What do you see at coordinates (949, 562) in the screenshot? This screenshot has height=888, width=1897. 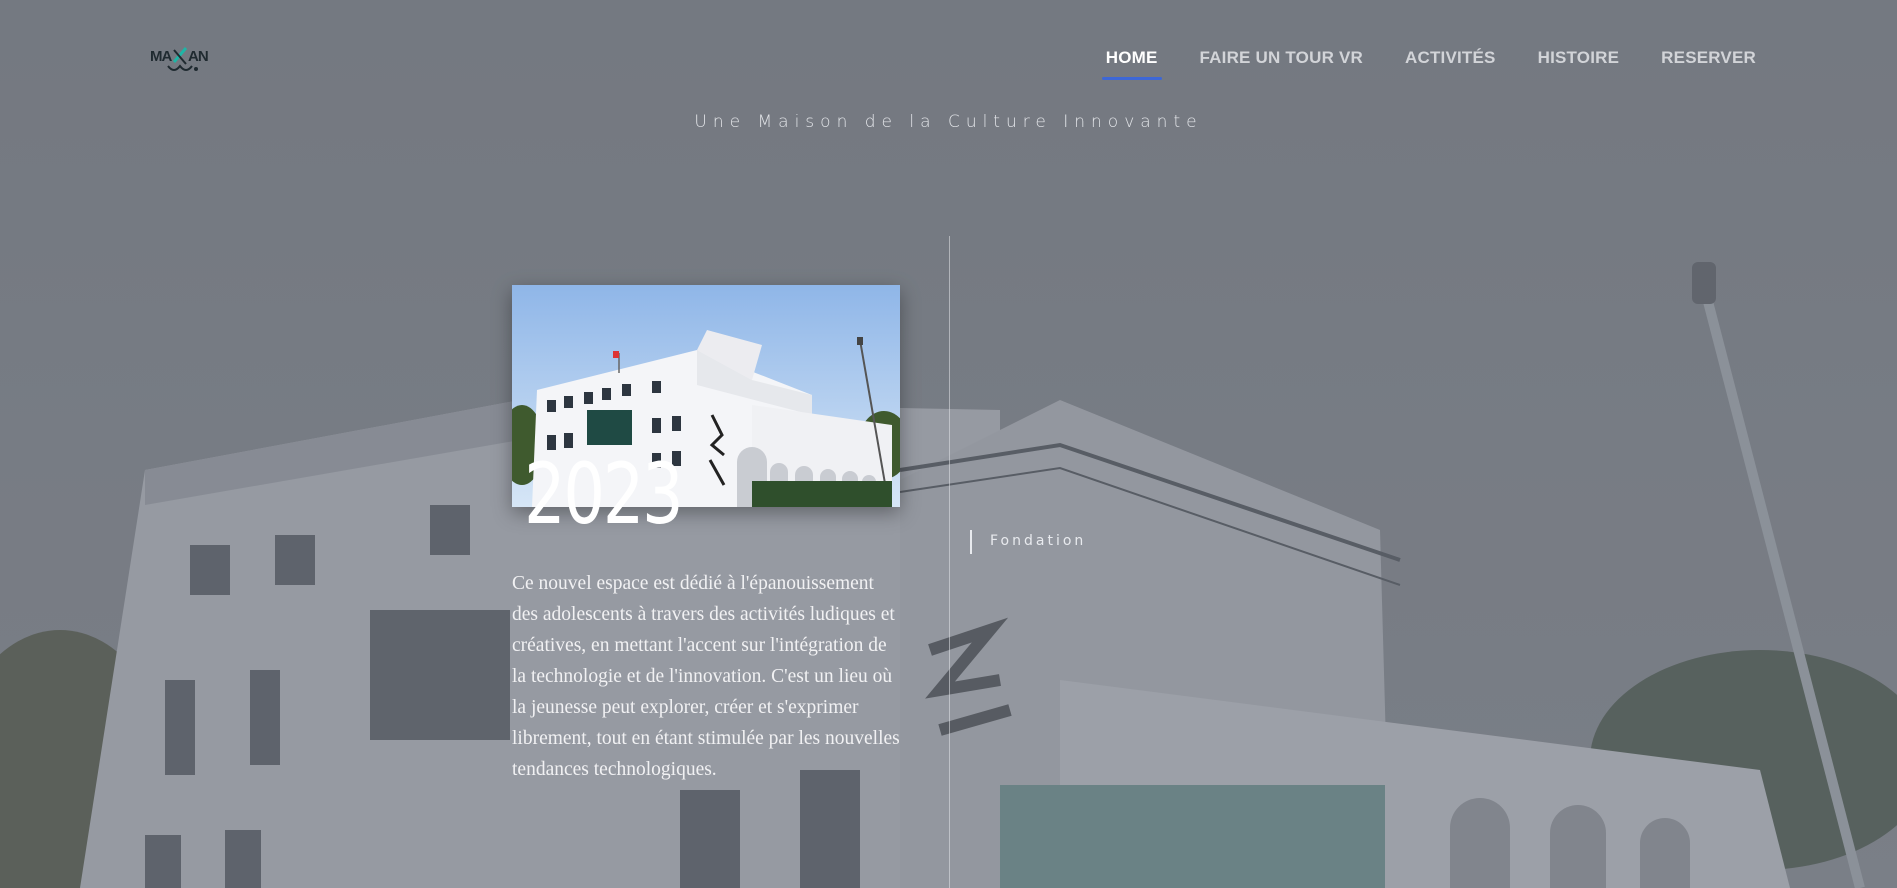 I see `timeline-line` at bounding box center [949, 562].